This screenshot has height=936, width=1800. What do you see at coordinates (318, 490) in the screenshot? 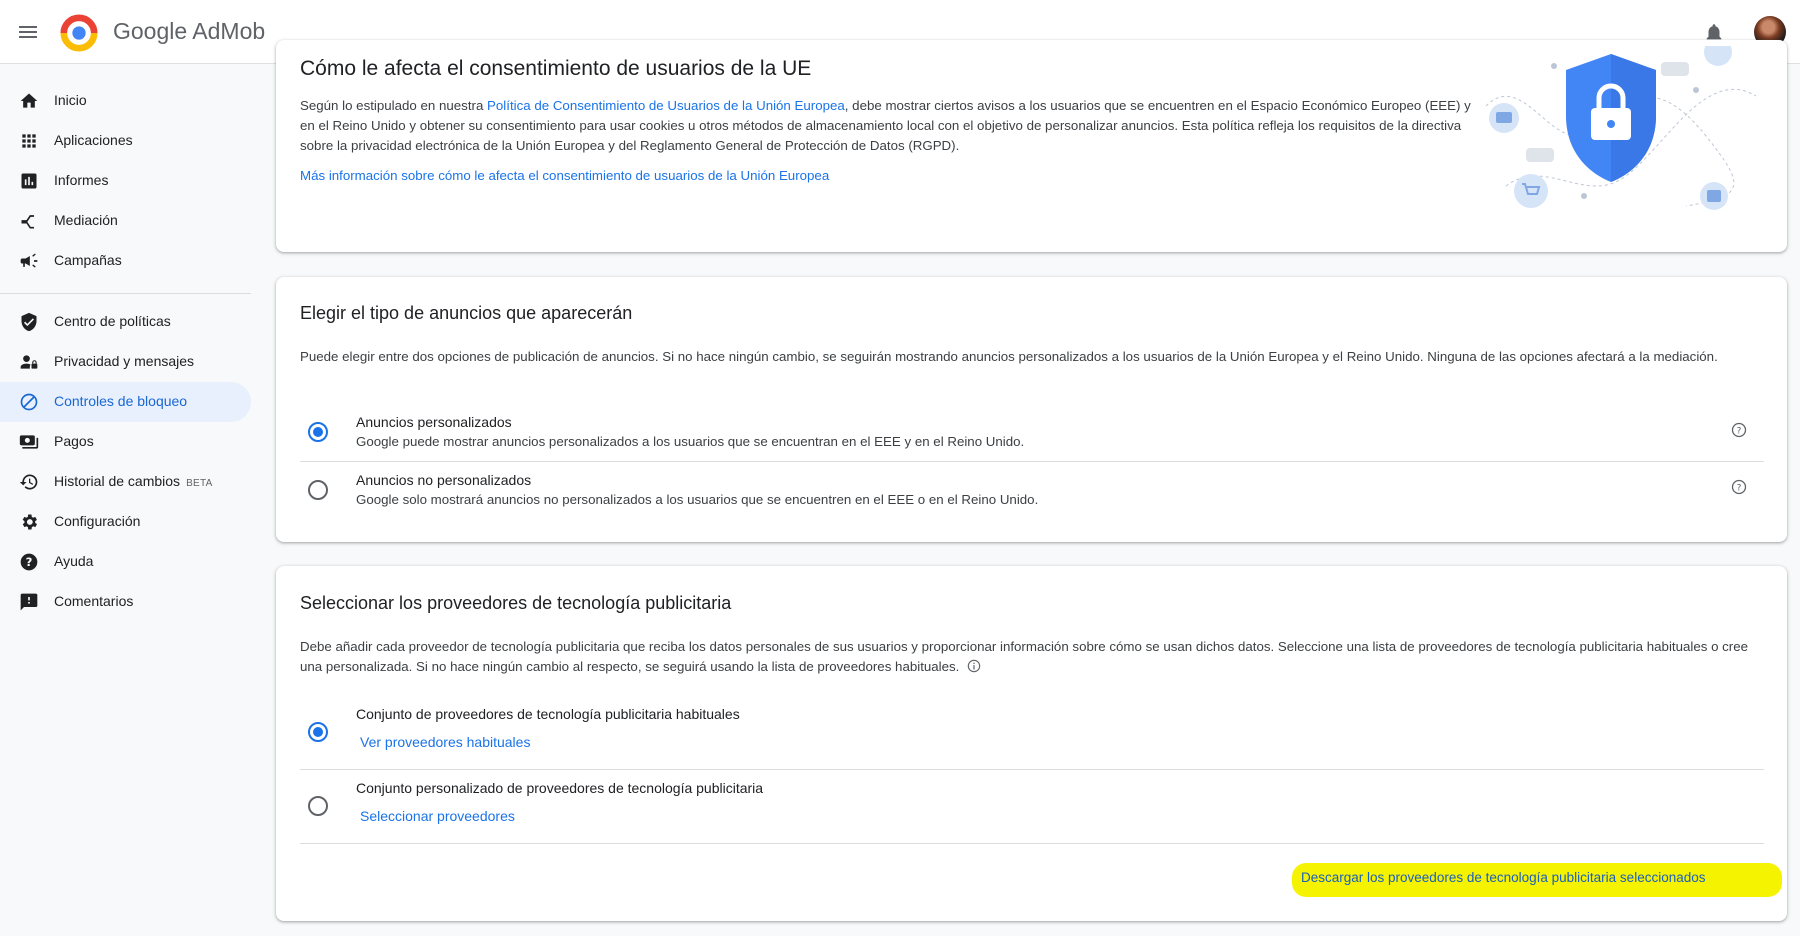
I see `non-personalized-ads-radio` at bounding box center [318, 490].